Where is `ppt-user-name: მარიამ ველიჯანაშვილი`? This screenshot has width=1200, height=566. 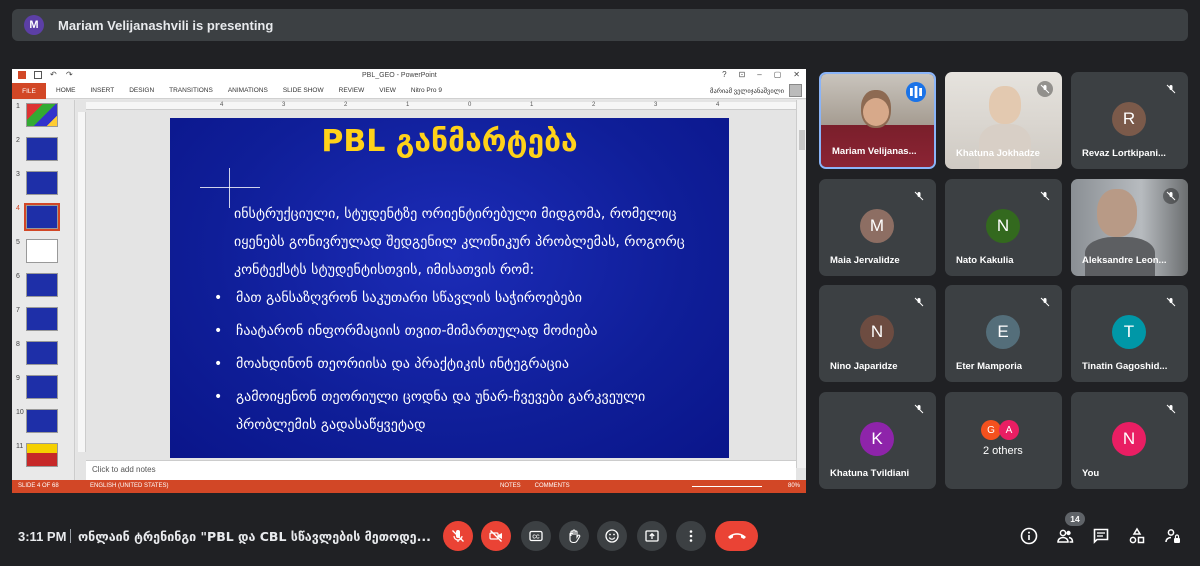 ppt-user-name: მარიამ ველიჯანაშვილი is located at coordinates (747, 91).